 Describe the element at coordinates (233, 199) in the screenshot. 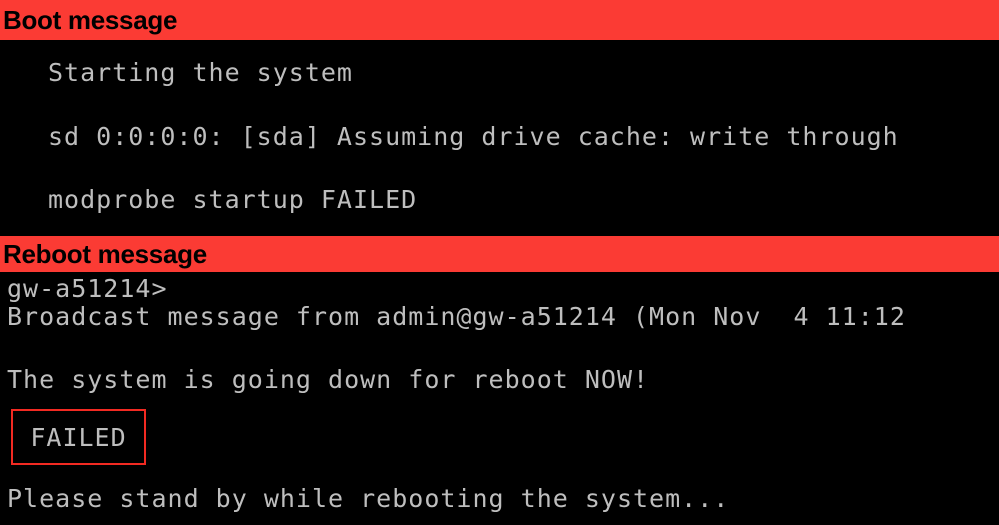

I see `boot-output-line: modprobe startup FAILED` at that location.